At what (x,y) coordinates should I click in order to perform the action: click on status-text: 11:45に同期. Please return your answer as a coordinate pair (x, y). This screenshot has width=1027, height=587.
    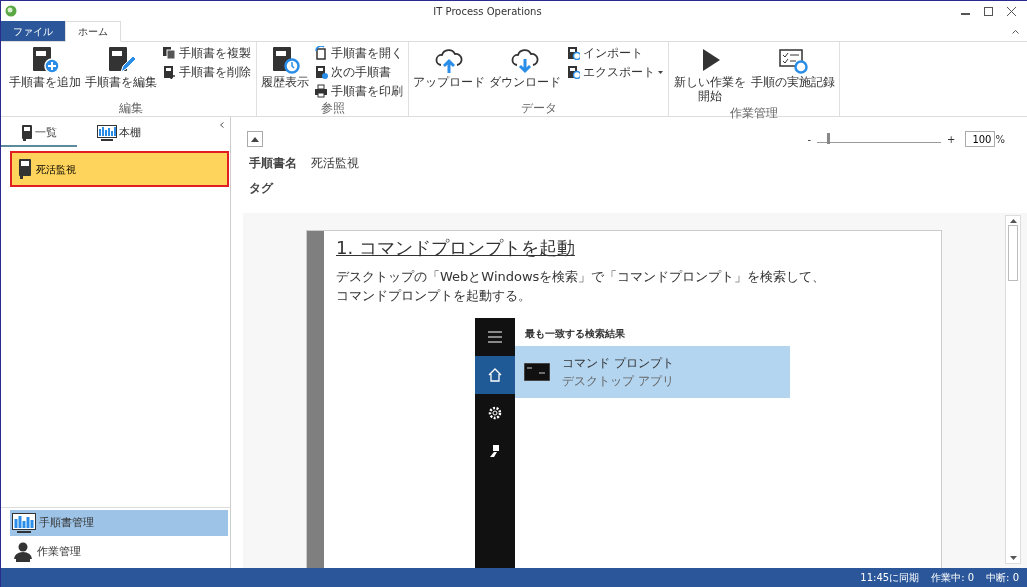
    Looking at the image, I should click on (890, 578).